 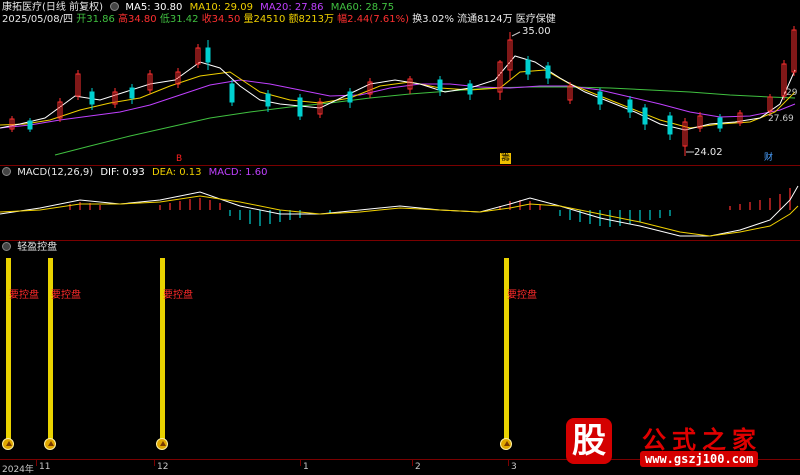 I want to click on indicator-header: 轻盈控盘, so click(x=29, y=248).